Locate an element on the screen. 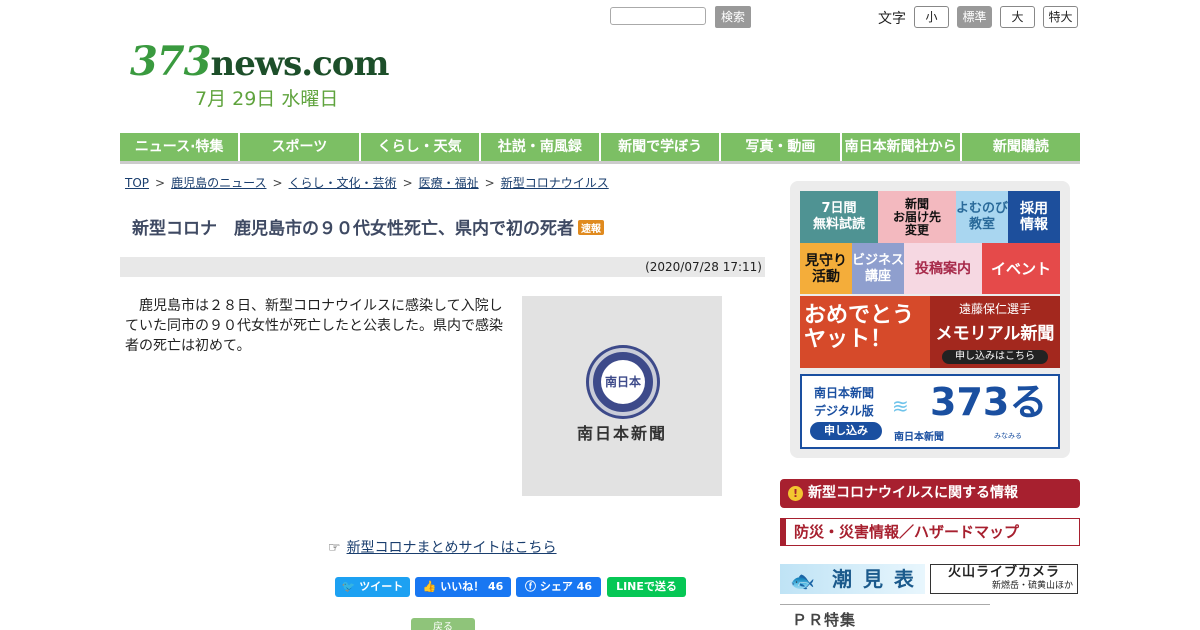 The width and height of the screenshot is (1200, 630). digital-sub: 南日本新聞 is located at coordinates (919, 437).